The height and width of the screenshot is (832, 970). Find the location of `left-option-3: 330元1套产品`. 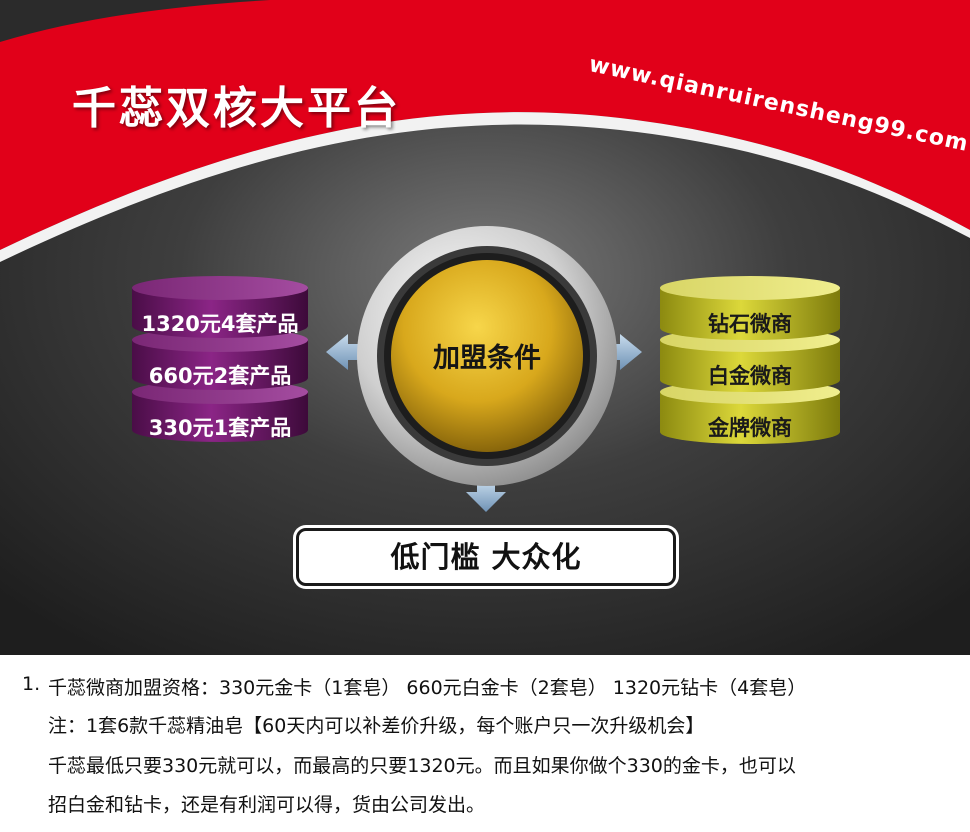

left-option-3: 330元1套产品 is located at coordinates (220, 428).